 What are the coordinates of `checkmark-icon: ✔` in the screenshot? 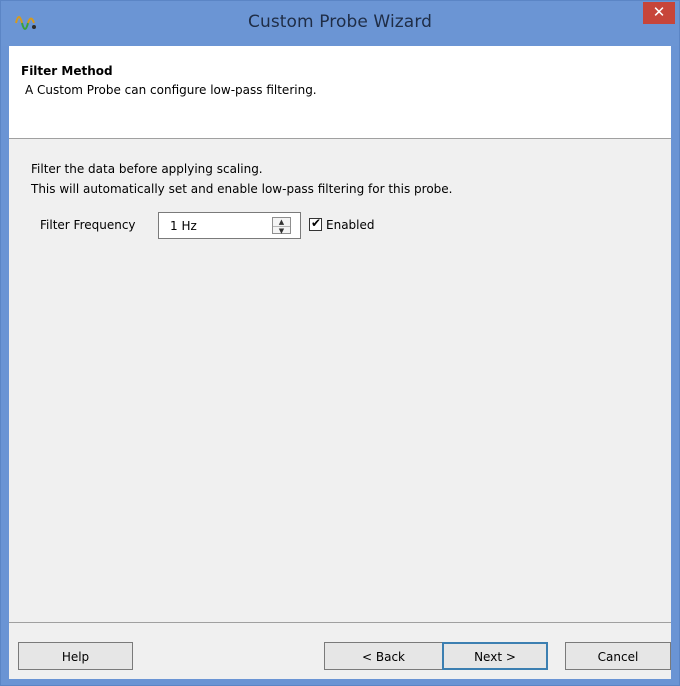 It's located at (316, 223).